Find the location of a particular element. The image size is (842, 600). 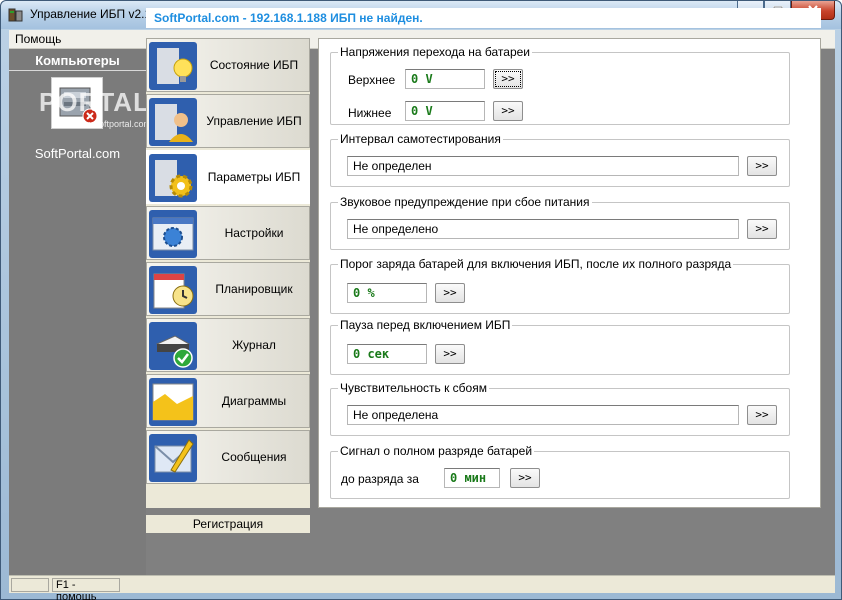

scheduler-icon is located at coordinates (173, 290).